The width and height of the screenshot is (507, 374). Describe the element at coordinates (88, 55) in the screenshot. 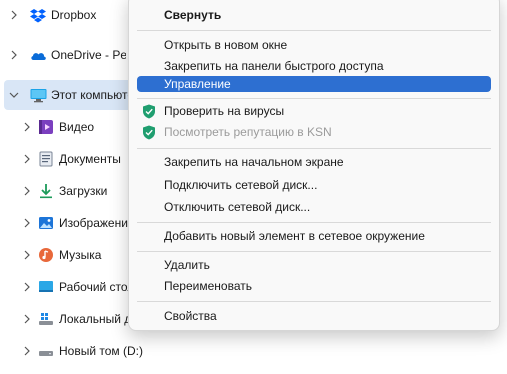

I see `nav-item-label: OneDrive - Personal` at that location.